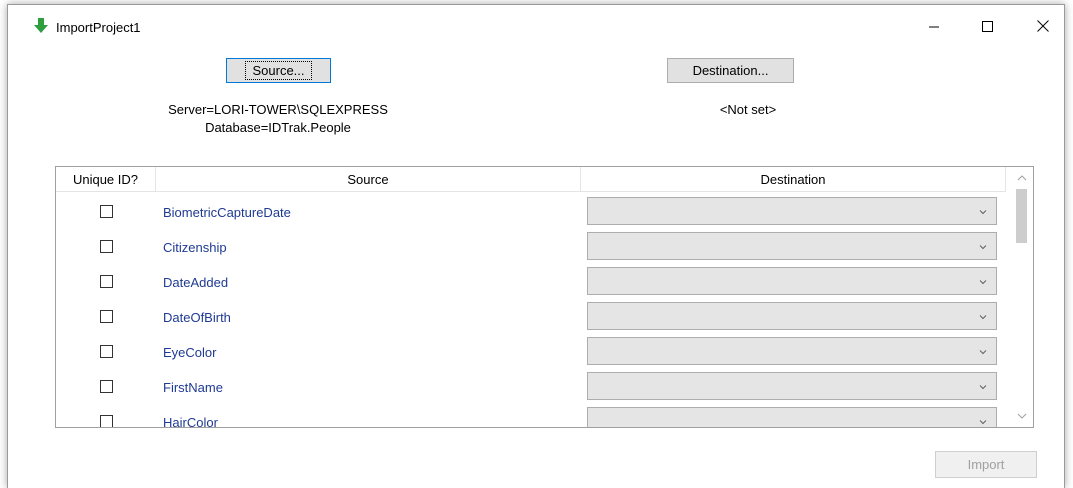  What do you see at coordinates (190, 421) in the screenshot?
I see `source-field-name: HairColor` at bounding box center [190, 421].